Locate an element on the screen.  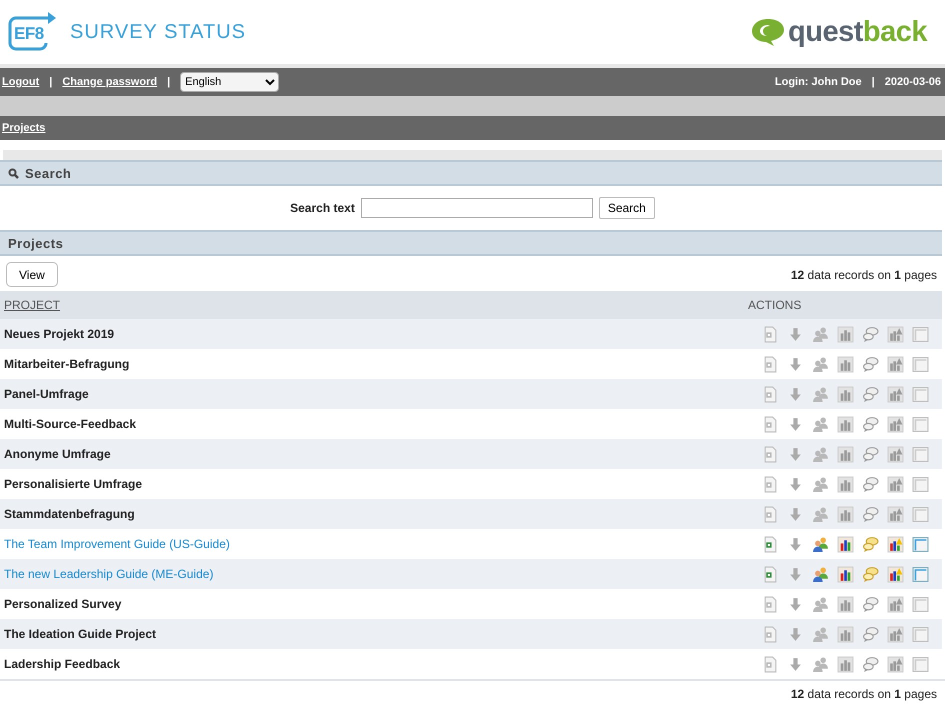
logo-title: SURVEY STATUS is located at coordinates (158, 32).